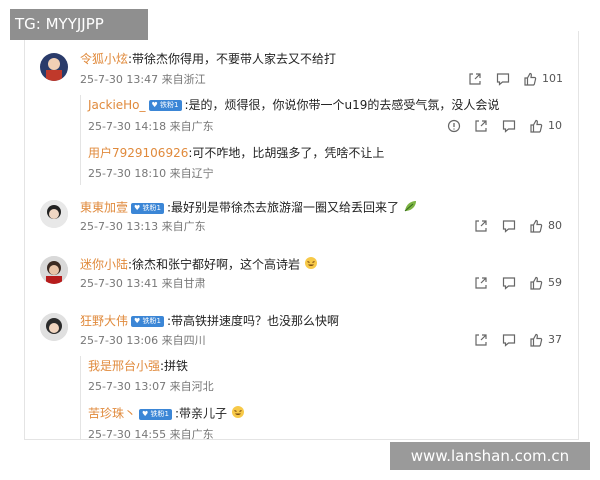 This screenshot has width=600, height=480. I want to click on comment-line: 狂野大伟 ♥ 铁粉1:带高铁拼速度吗？也没那么快啊, so click(209, 321).